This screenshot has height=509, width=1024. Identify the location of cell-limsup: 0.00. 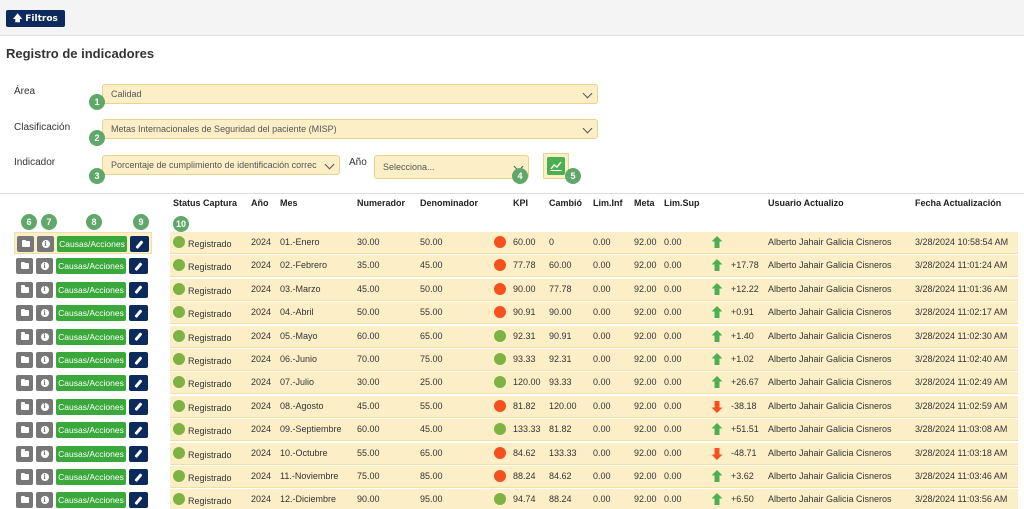
(673, 452).